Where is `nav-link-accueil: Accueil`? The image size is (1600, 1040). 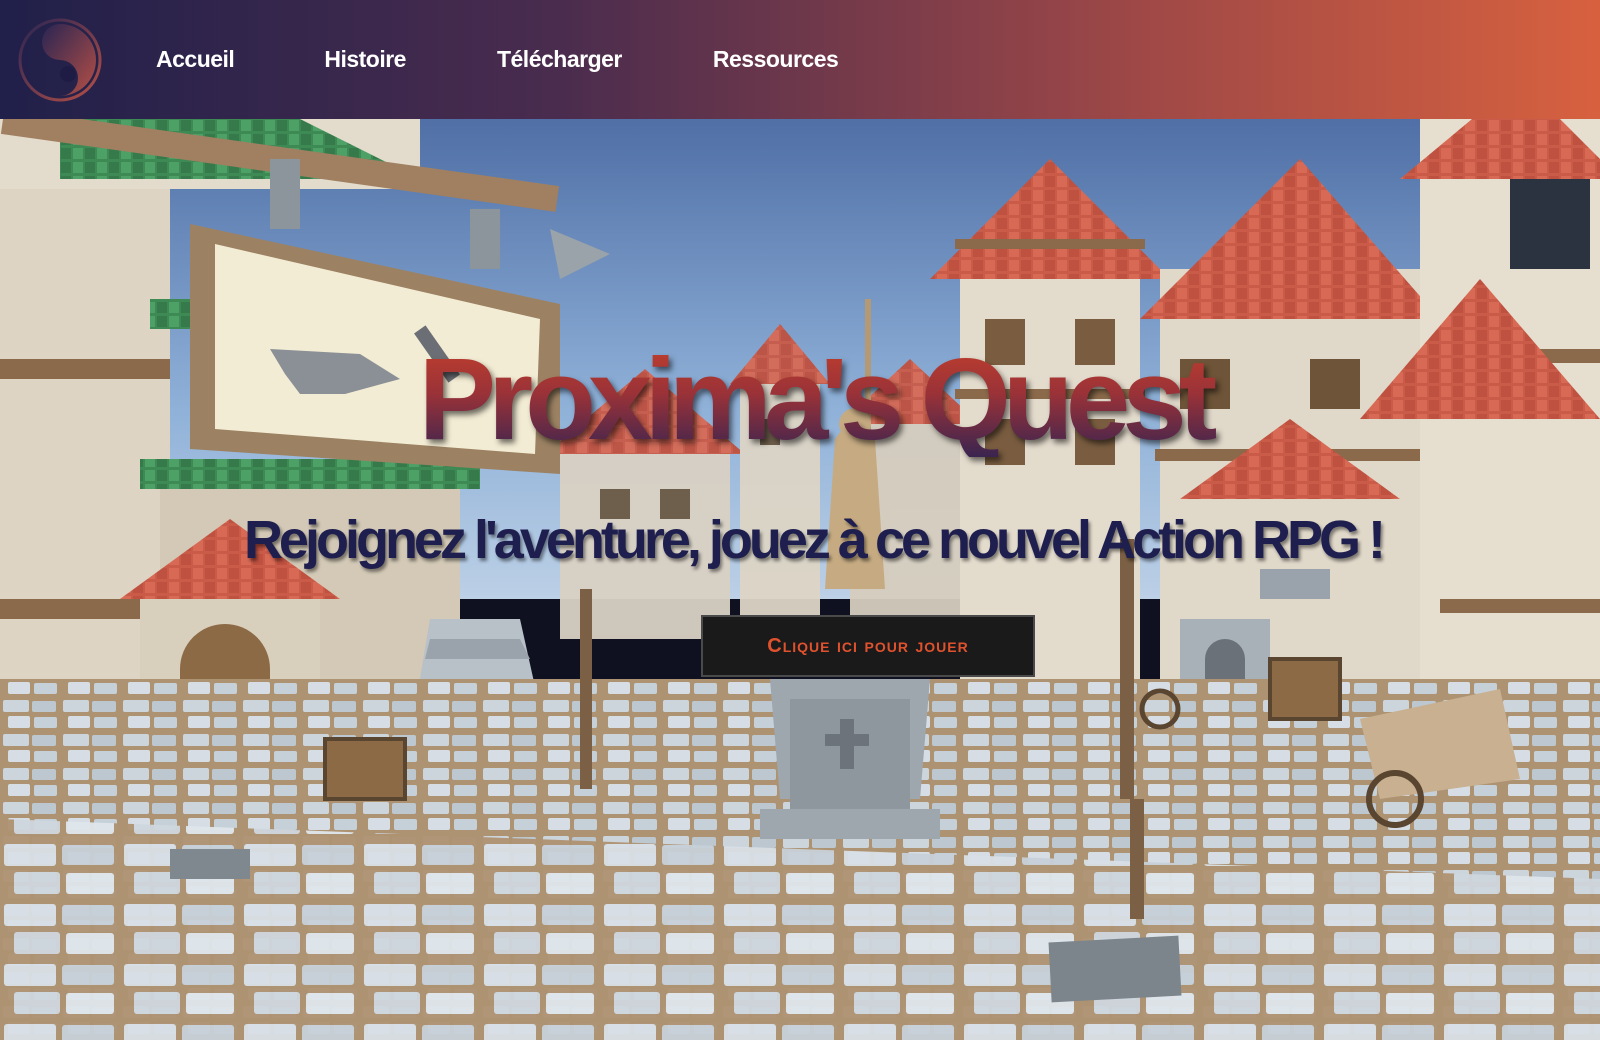
nav-link-accueil: Accueil is located at coordinates (195, 59).